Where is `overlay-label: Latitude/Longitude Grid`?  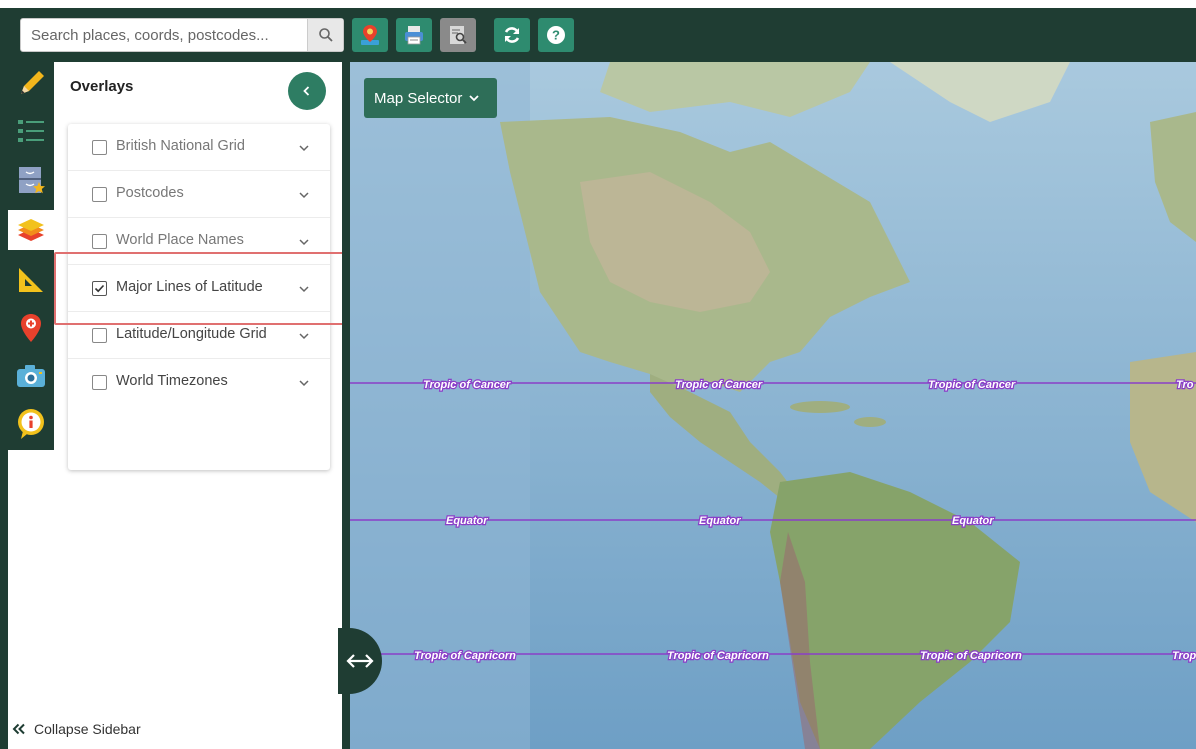
overlay-label: Latitude/Longitude Grid is located at coordinates (191, 334).